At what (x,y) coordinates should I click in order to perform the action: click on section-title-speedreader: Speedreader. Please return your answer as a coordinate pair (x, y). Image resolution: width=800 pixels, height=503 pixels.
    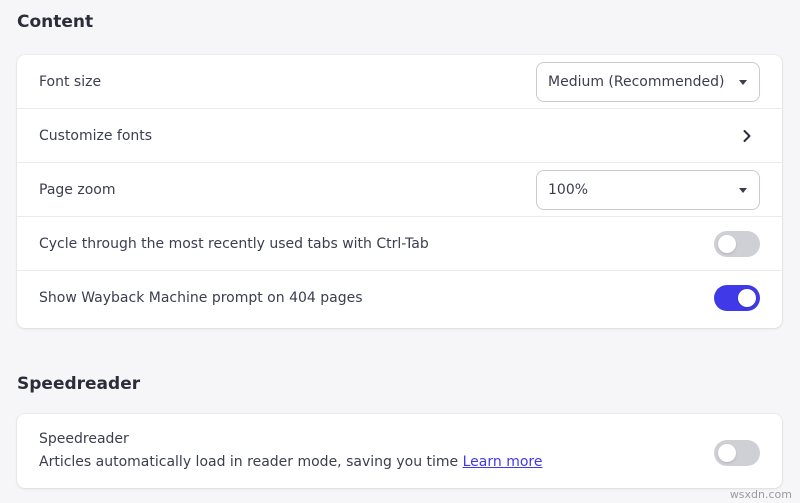
    Looking at the image, I should click on (79, 384).